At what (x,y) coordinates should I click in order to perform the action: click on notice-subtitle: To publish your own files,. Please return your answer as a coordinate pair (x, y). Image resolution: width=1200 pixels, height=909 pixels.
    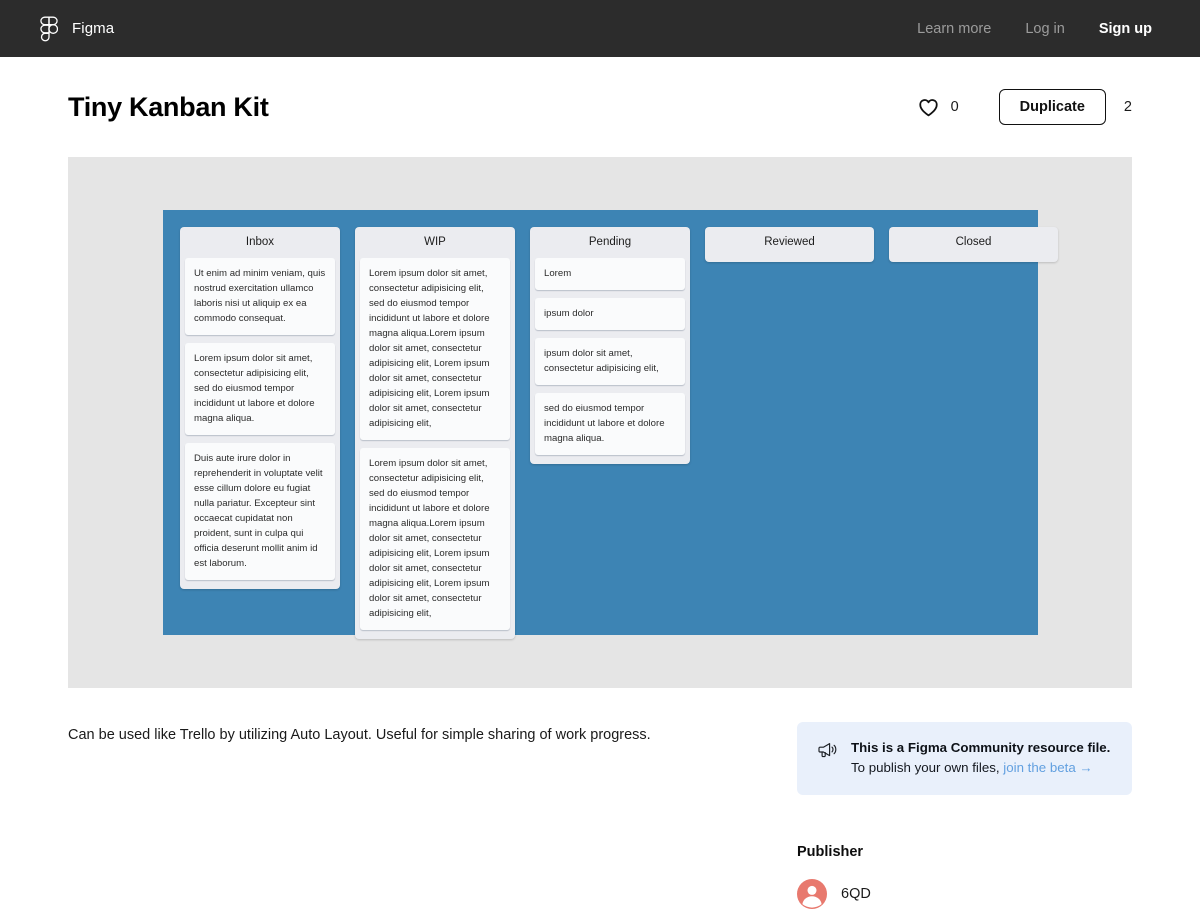
    Looking at the image, I should click on (927, 767).